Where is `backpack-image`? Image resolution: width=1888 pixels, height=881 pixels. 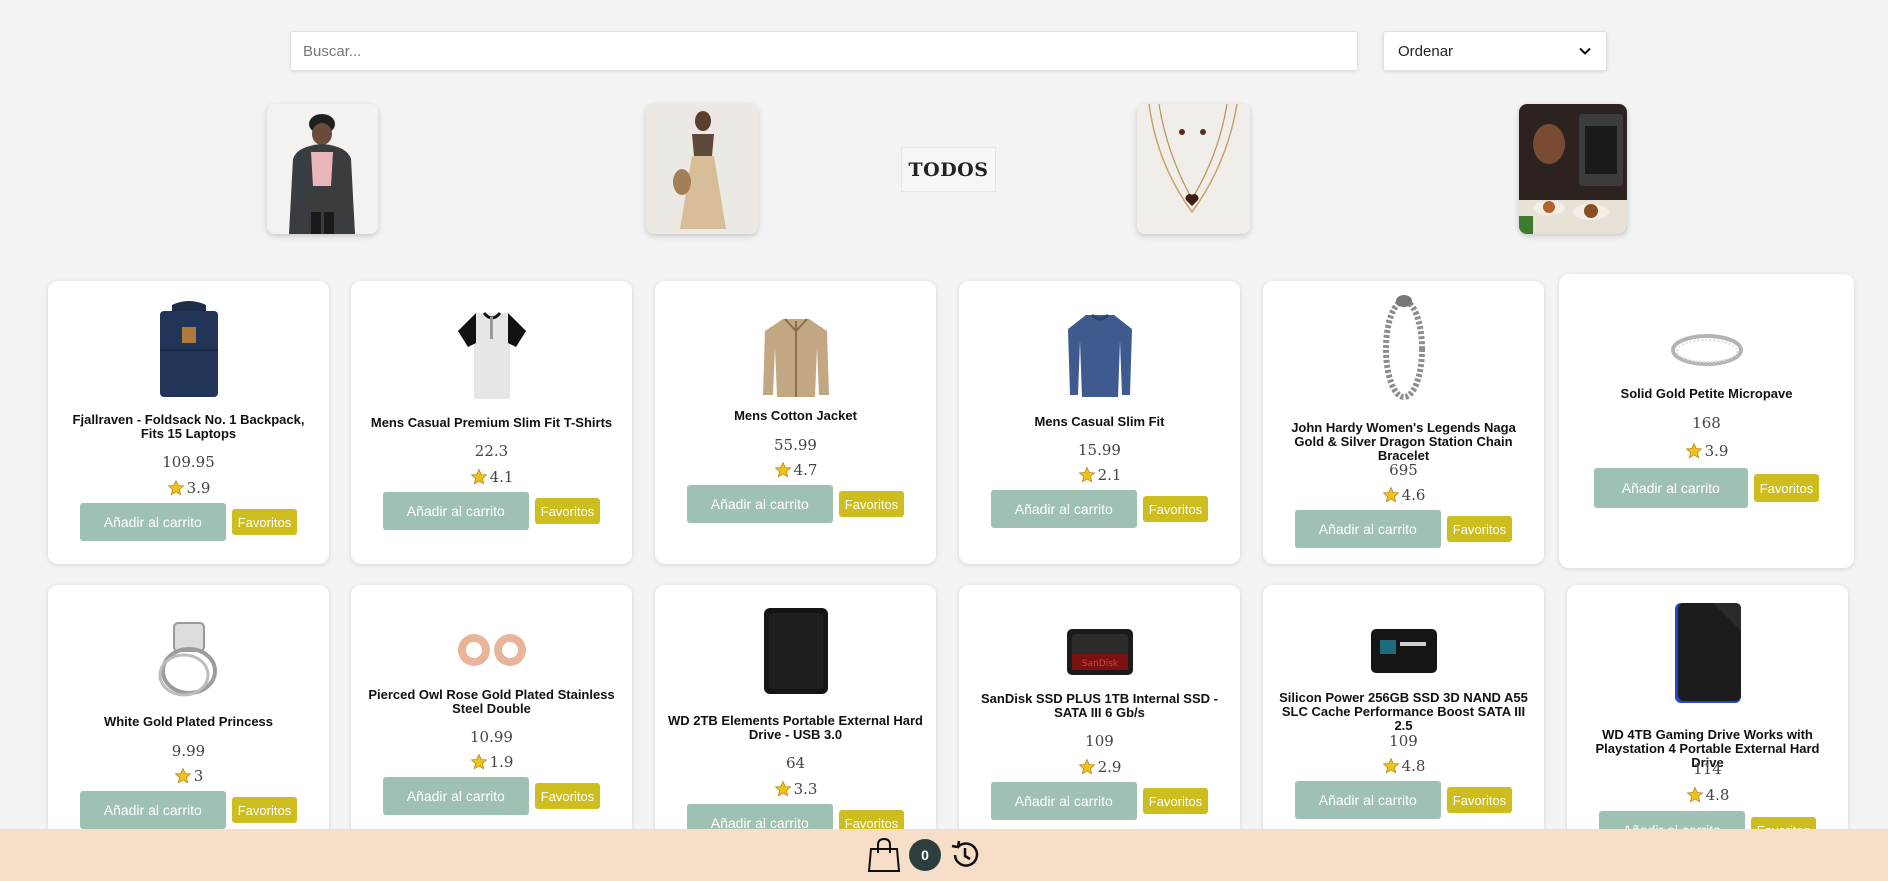
backpack-image is located at coordinates (188, 349).